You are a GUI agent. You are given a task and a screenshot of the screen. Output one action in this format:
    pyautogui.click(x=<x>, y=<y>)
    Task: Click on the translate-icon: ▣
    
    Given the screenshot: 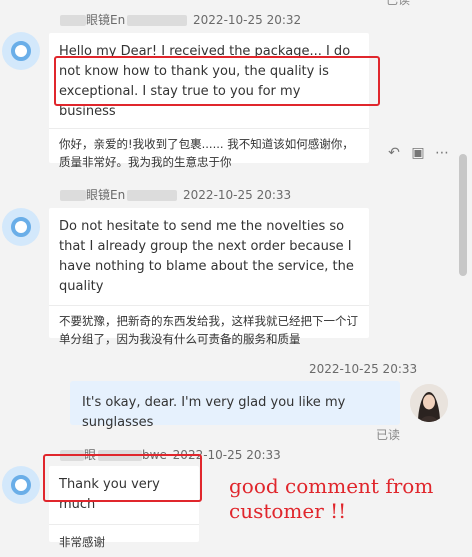 What is the action you would take?
    pyautogui.click(x=418, y=153)
    